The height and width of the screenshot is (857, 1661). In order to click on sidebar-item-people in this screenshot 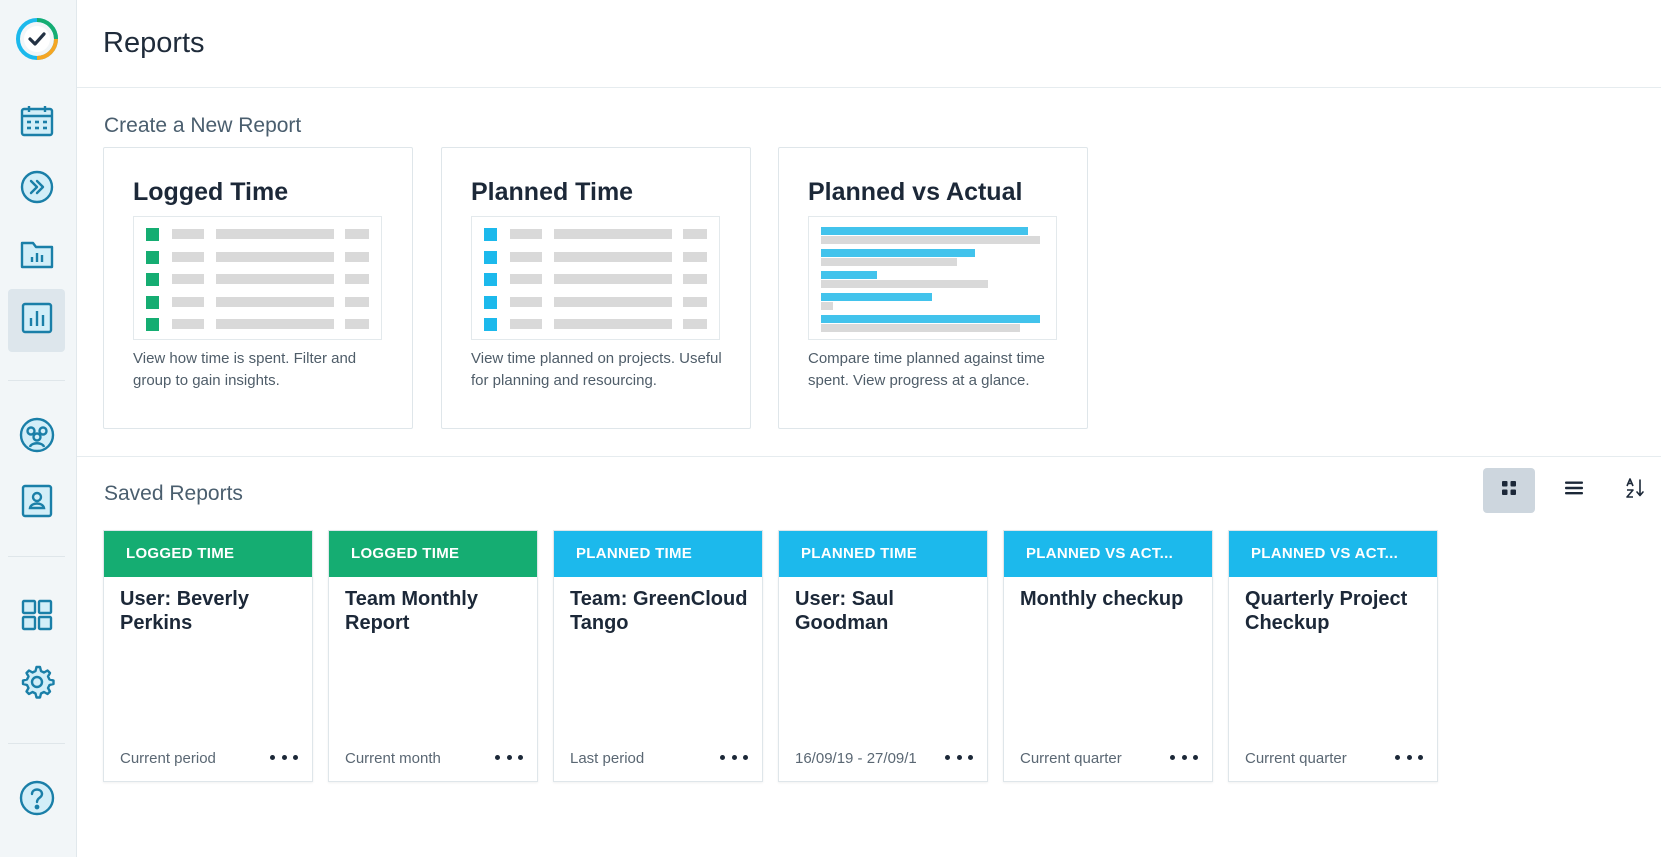, I will do `click(36, 503)`.